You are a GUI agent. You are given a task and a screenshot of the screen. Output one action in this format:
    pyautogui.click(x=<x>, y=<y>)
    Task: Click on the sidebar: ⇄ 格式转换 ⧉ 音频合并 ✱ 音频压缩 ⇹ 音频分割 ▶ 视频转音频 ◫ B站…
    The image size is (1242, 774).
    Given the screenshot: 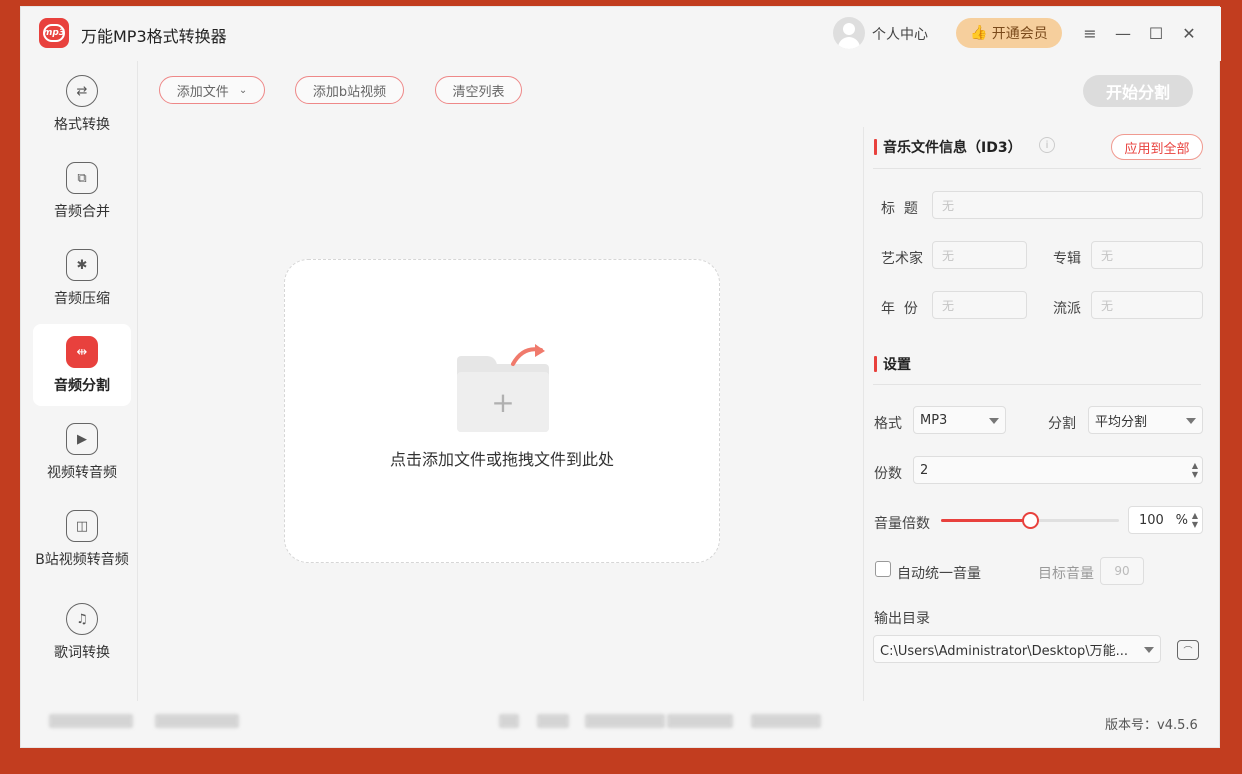 What is the action you would take?
    pyautogui.click(x=79, y=381)
    